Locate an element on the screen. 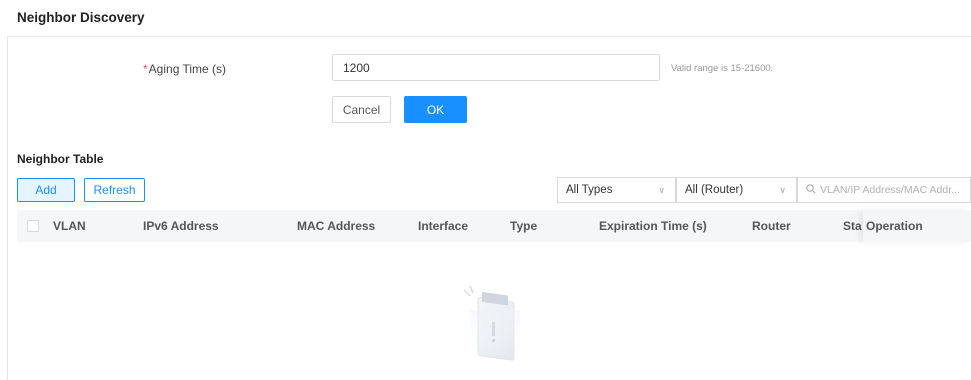 The width and height of the screenshot is (971, 380). aging-time-label: *Aging Time (s) is located at coordinates (184, 69).